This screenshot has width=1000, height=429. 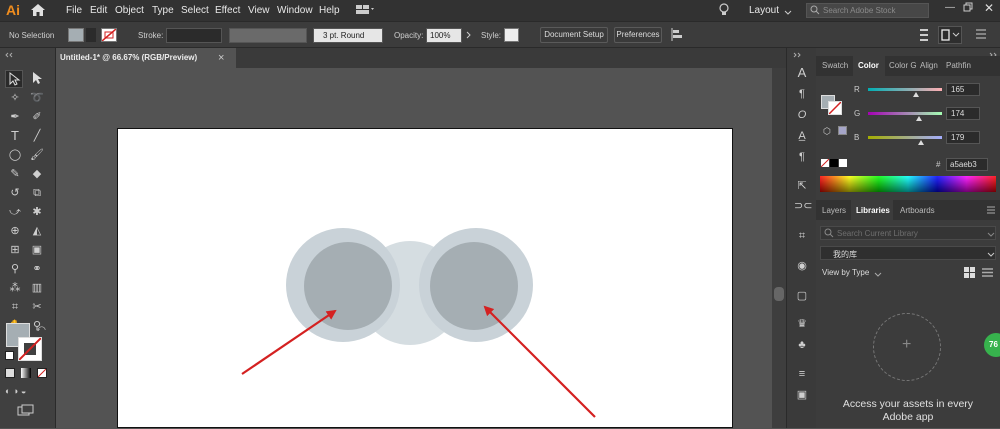 I want to click on tab-color-guide: Color G, so click(x=903, y=65).